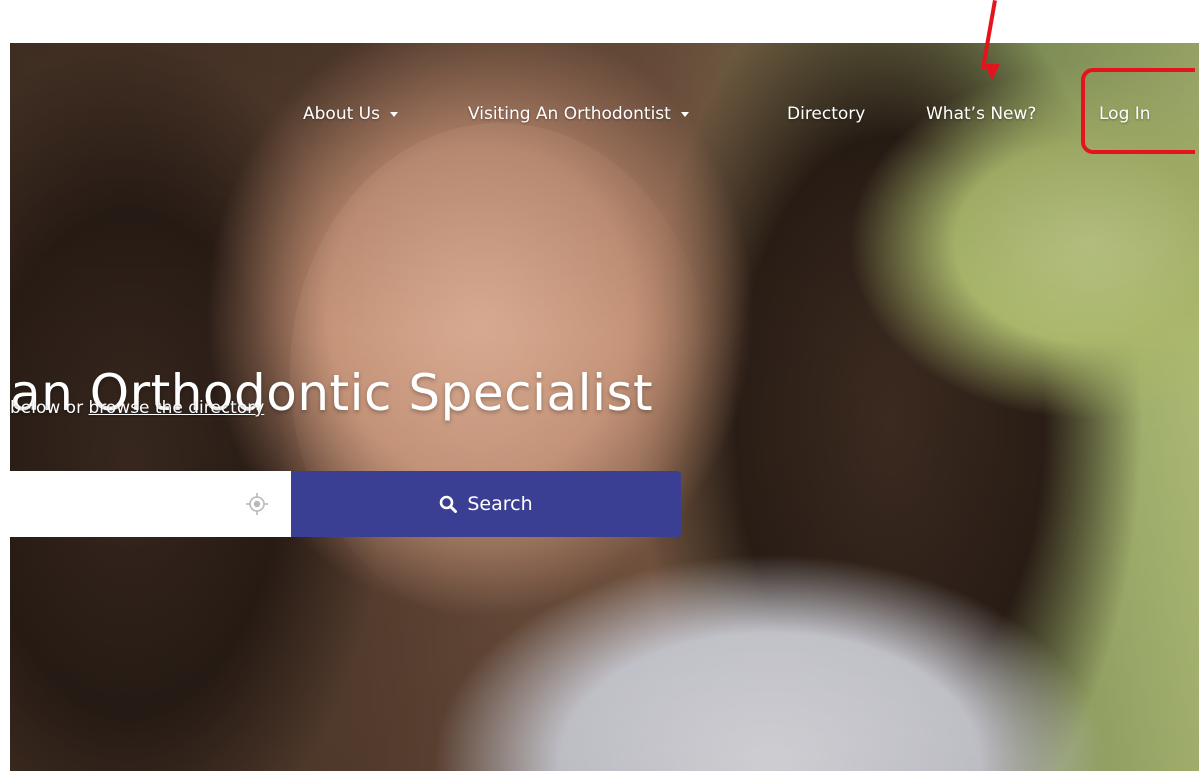 This screenshot has width=1199, height=771. What do you see at coordinates (257, 504) in the screenshot?
I see `crosshair-icon` at bounding box center [257, 504].